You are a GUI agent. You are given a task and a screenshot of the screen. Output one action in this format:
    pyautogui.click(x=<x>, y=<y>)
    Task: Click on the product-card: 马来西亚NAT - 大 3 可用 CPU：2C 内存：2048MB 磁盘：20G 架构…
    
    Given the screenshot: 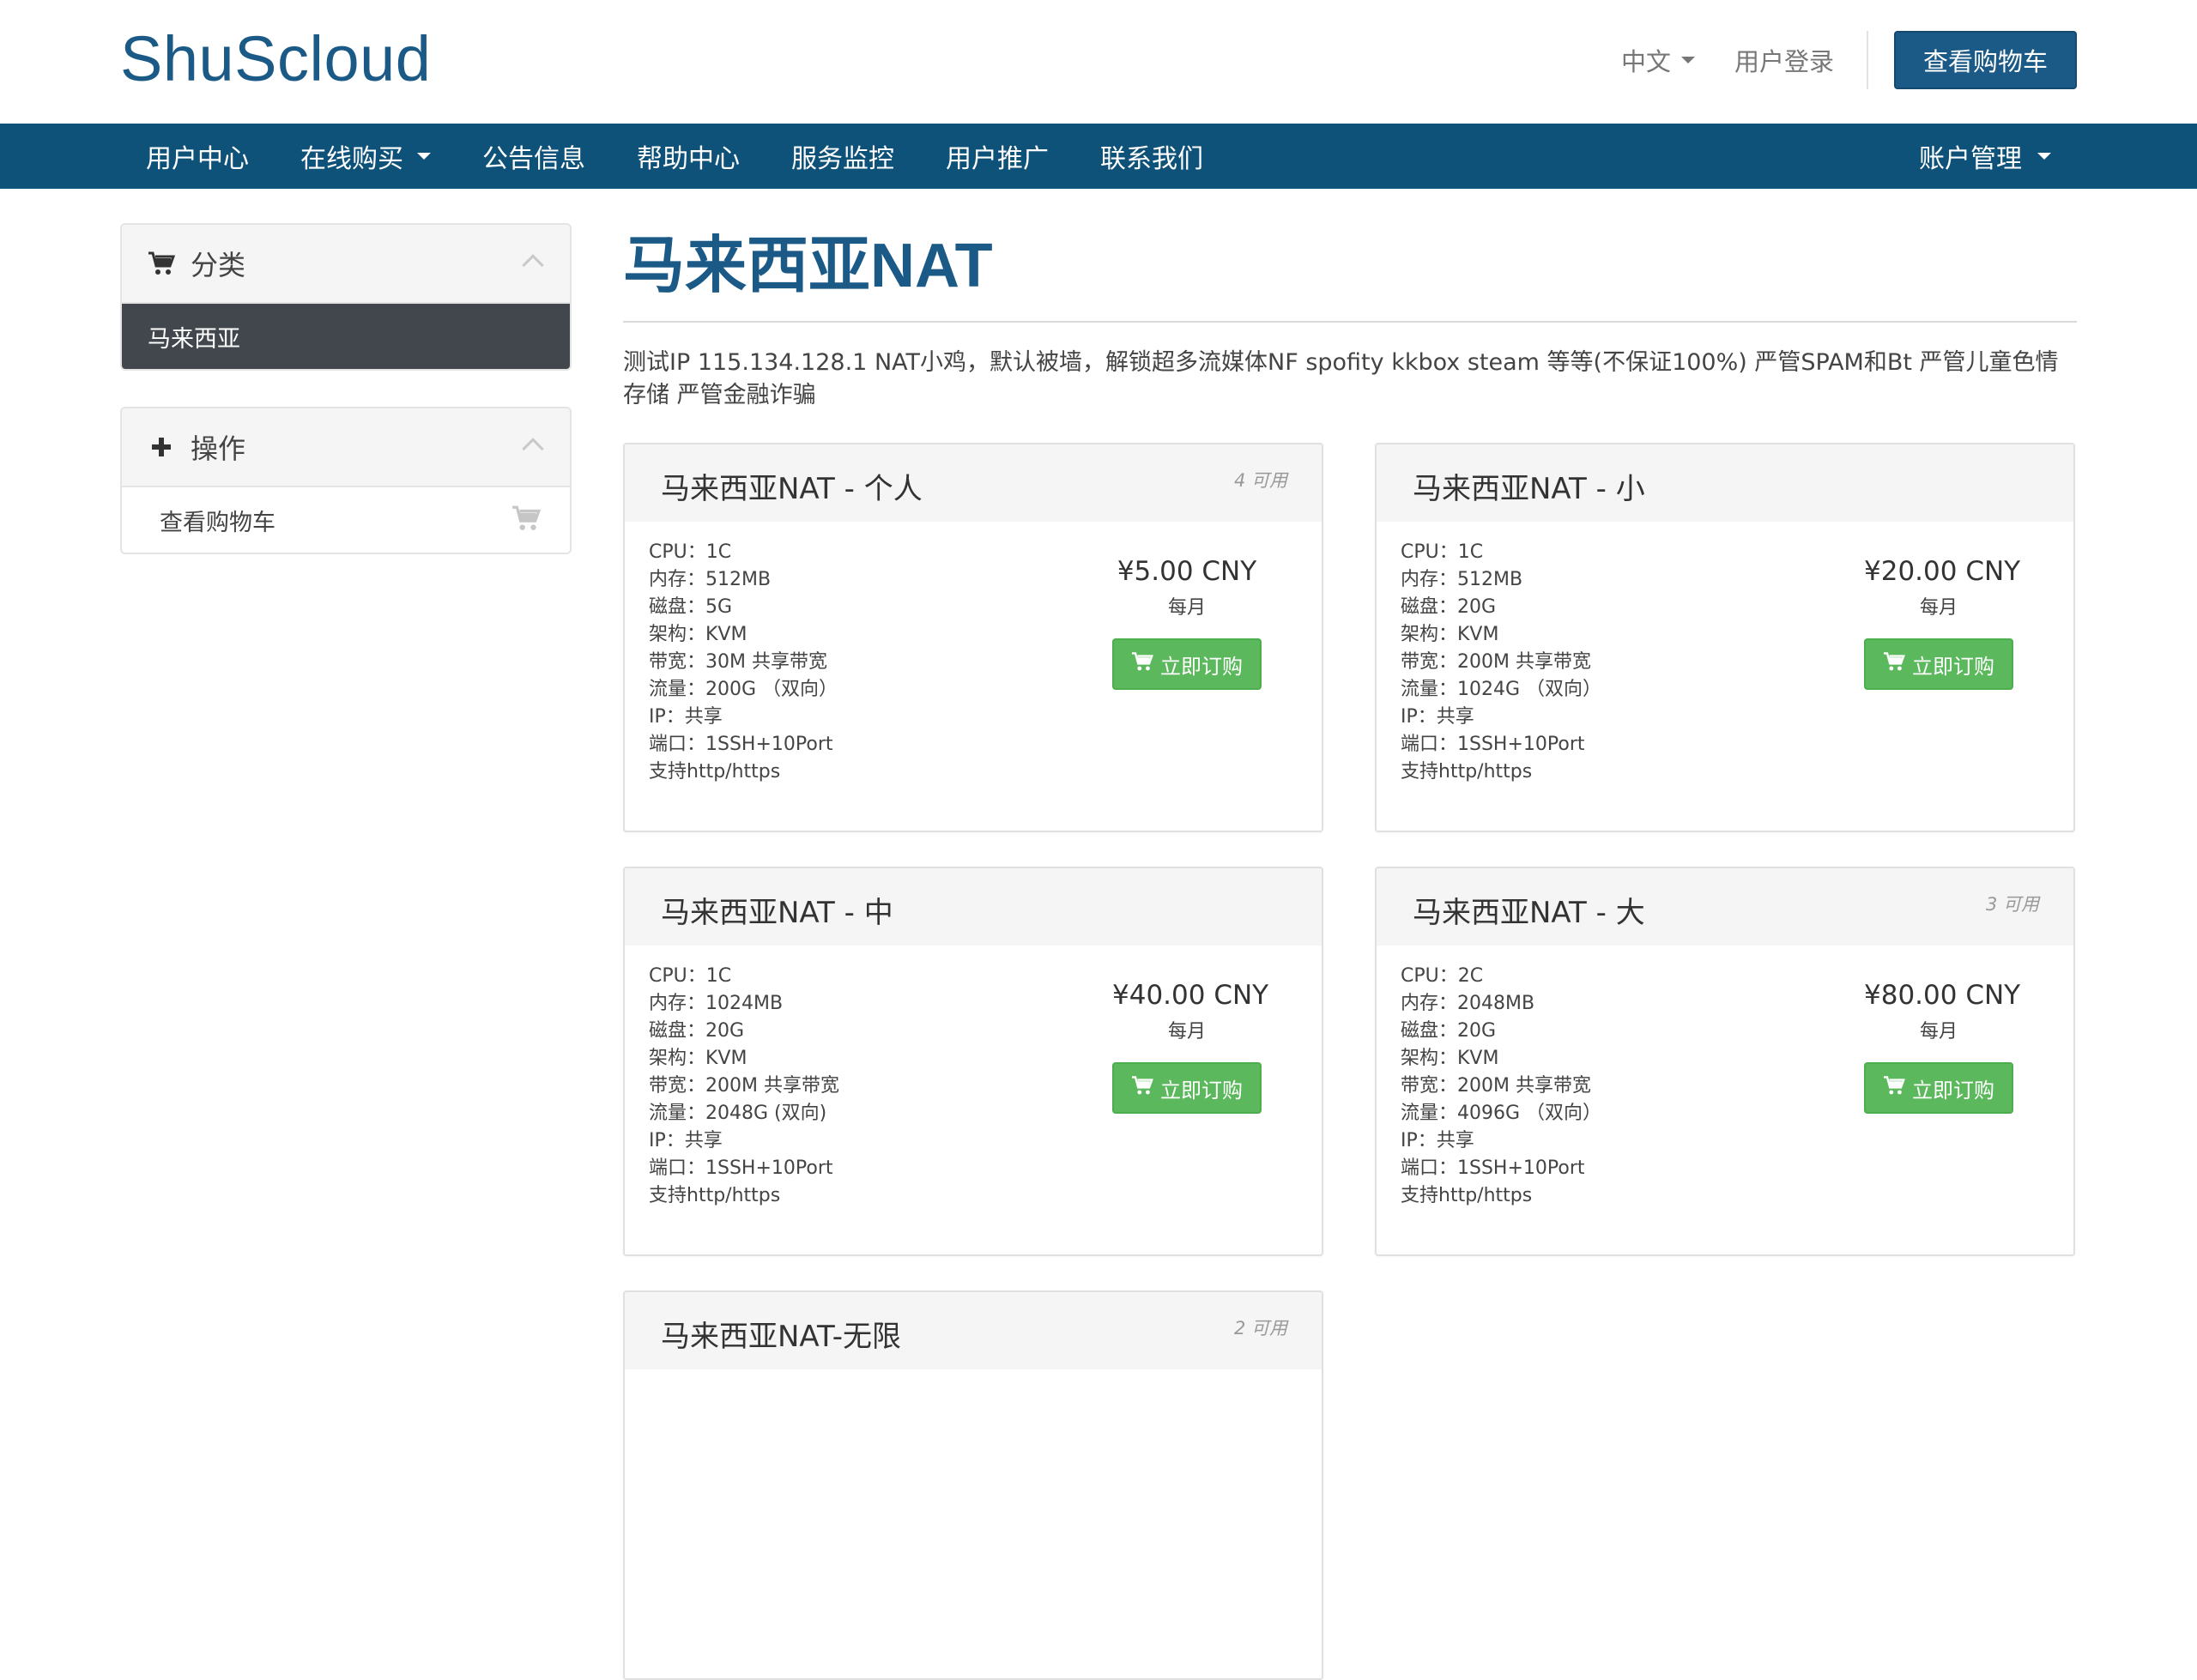 What is the action you would take?
    pyautogui.click(x=1725, y=1061)
    